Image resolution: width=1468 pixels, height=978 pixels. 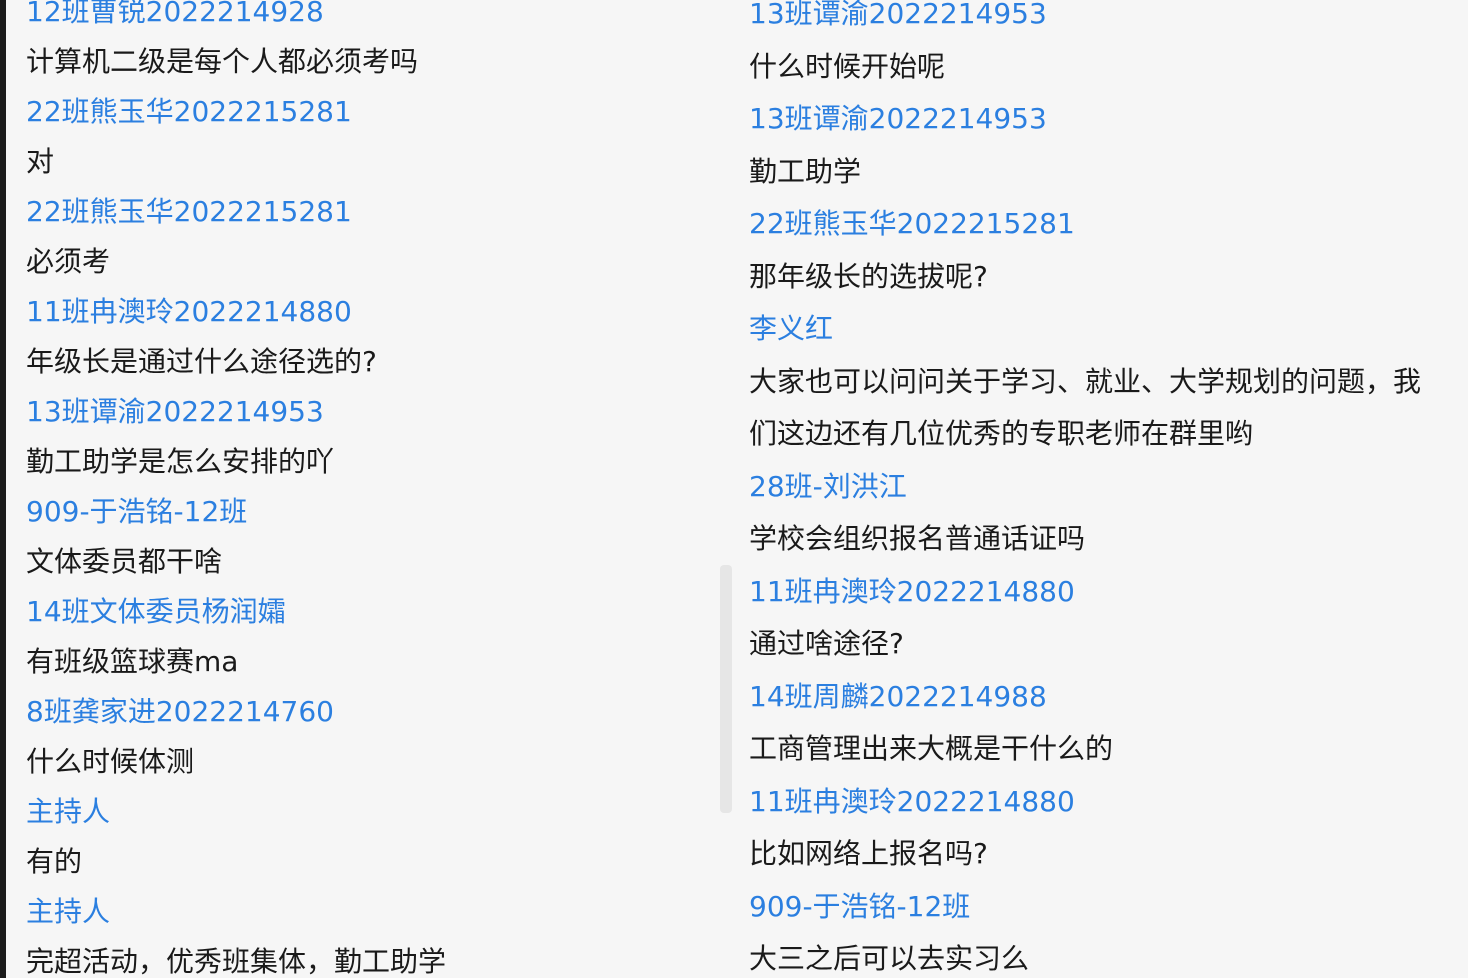 I want to click on chat-message: 通过啥途径?, so click(x=826, y=643).